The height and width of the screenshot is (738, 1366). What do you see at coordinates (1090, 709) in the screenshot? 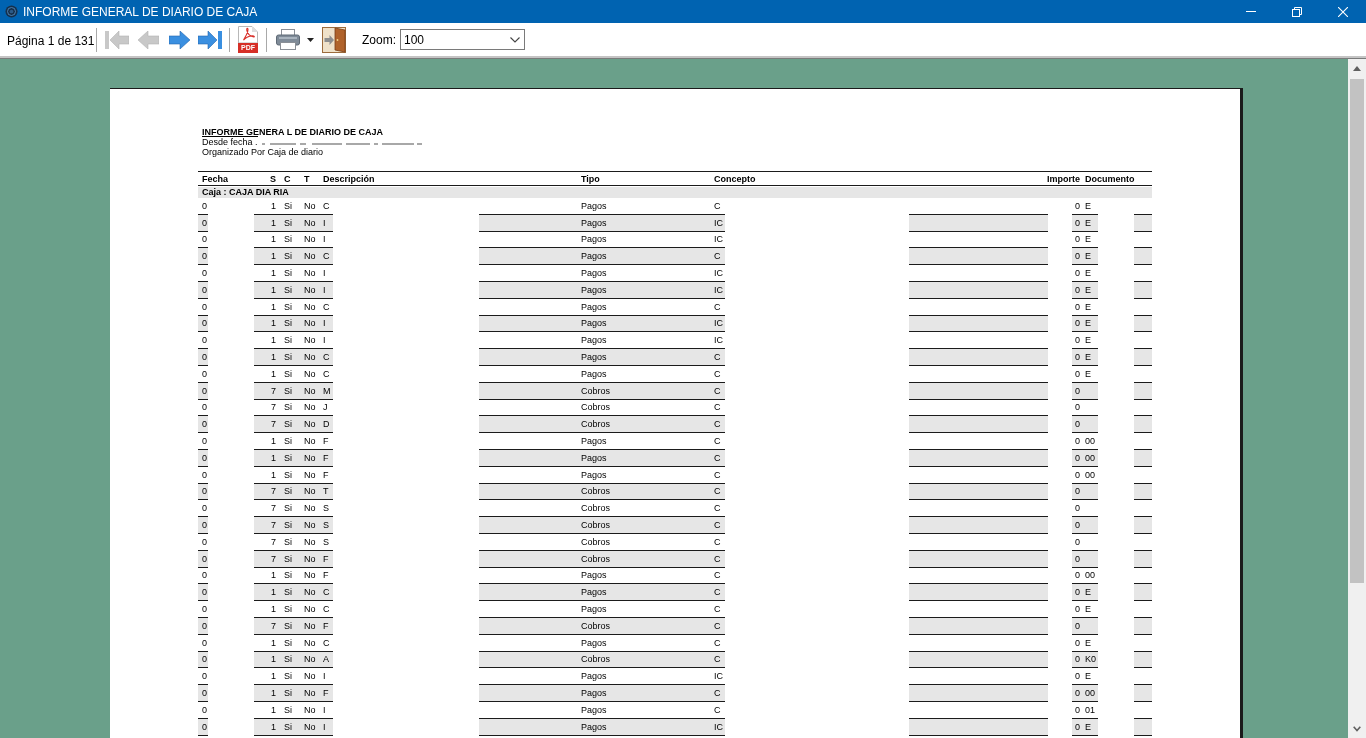
I see `table-cell: 01` at bounding box center [1090, 709].